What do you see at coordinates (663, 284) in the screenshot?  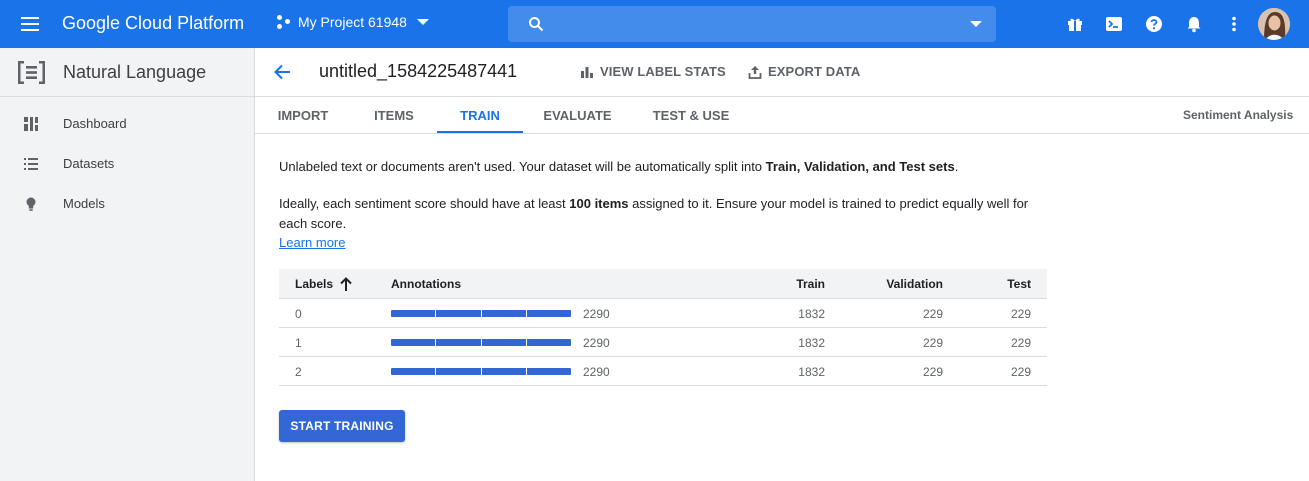 I see `table-header: Labels Annotations Train Validation Test` at bounding box center [663, 284].